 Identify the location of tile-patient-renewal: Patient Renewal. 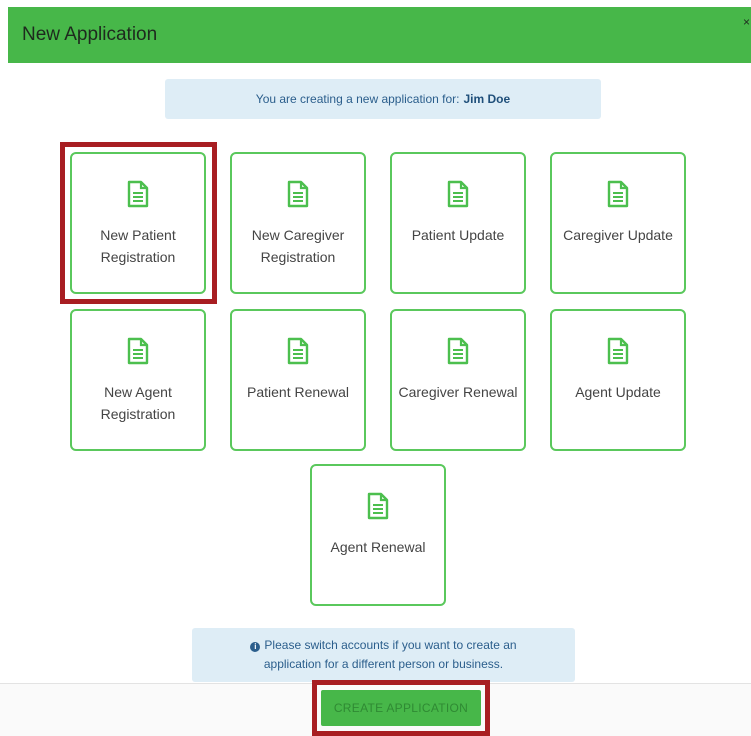
(298, 380).